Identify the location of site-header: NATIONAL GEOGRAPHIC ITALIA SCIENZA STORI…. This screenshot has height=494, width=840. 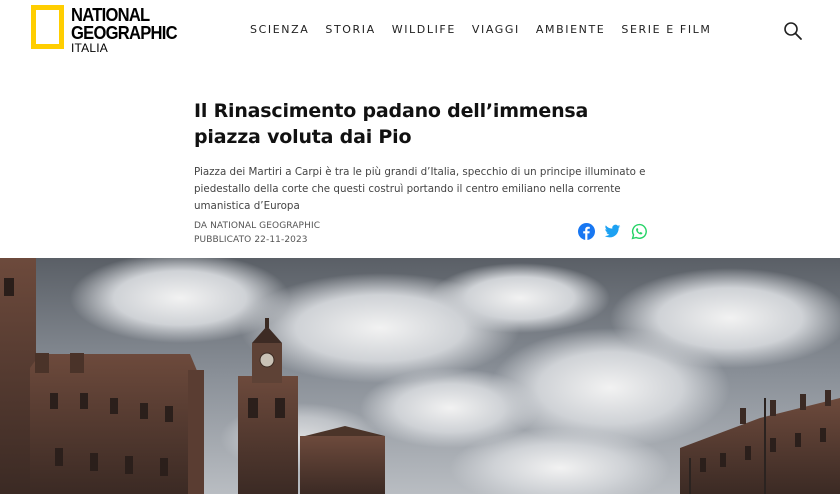
(420, 31).